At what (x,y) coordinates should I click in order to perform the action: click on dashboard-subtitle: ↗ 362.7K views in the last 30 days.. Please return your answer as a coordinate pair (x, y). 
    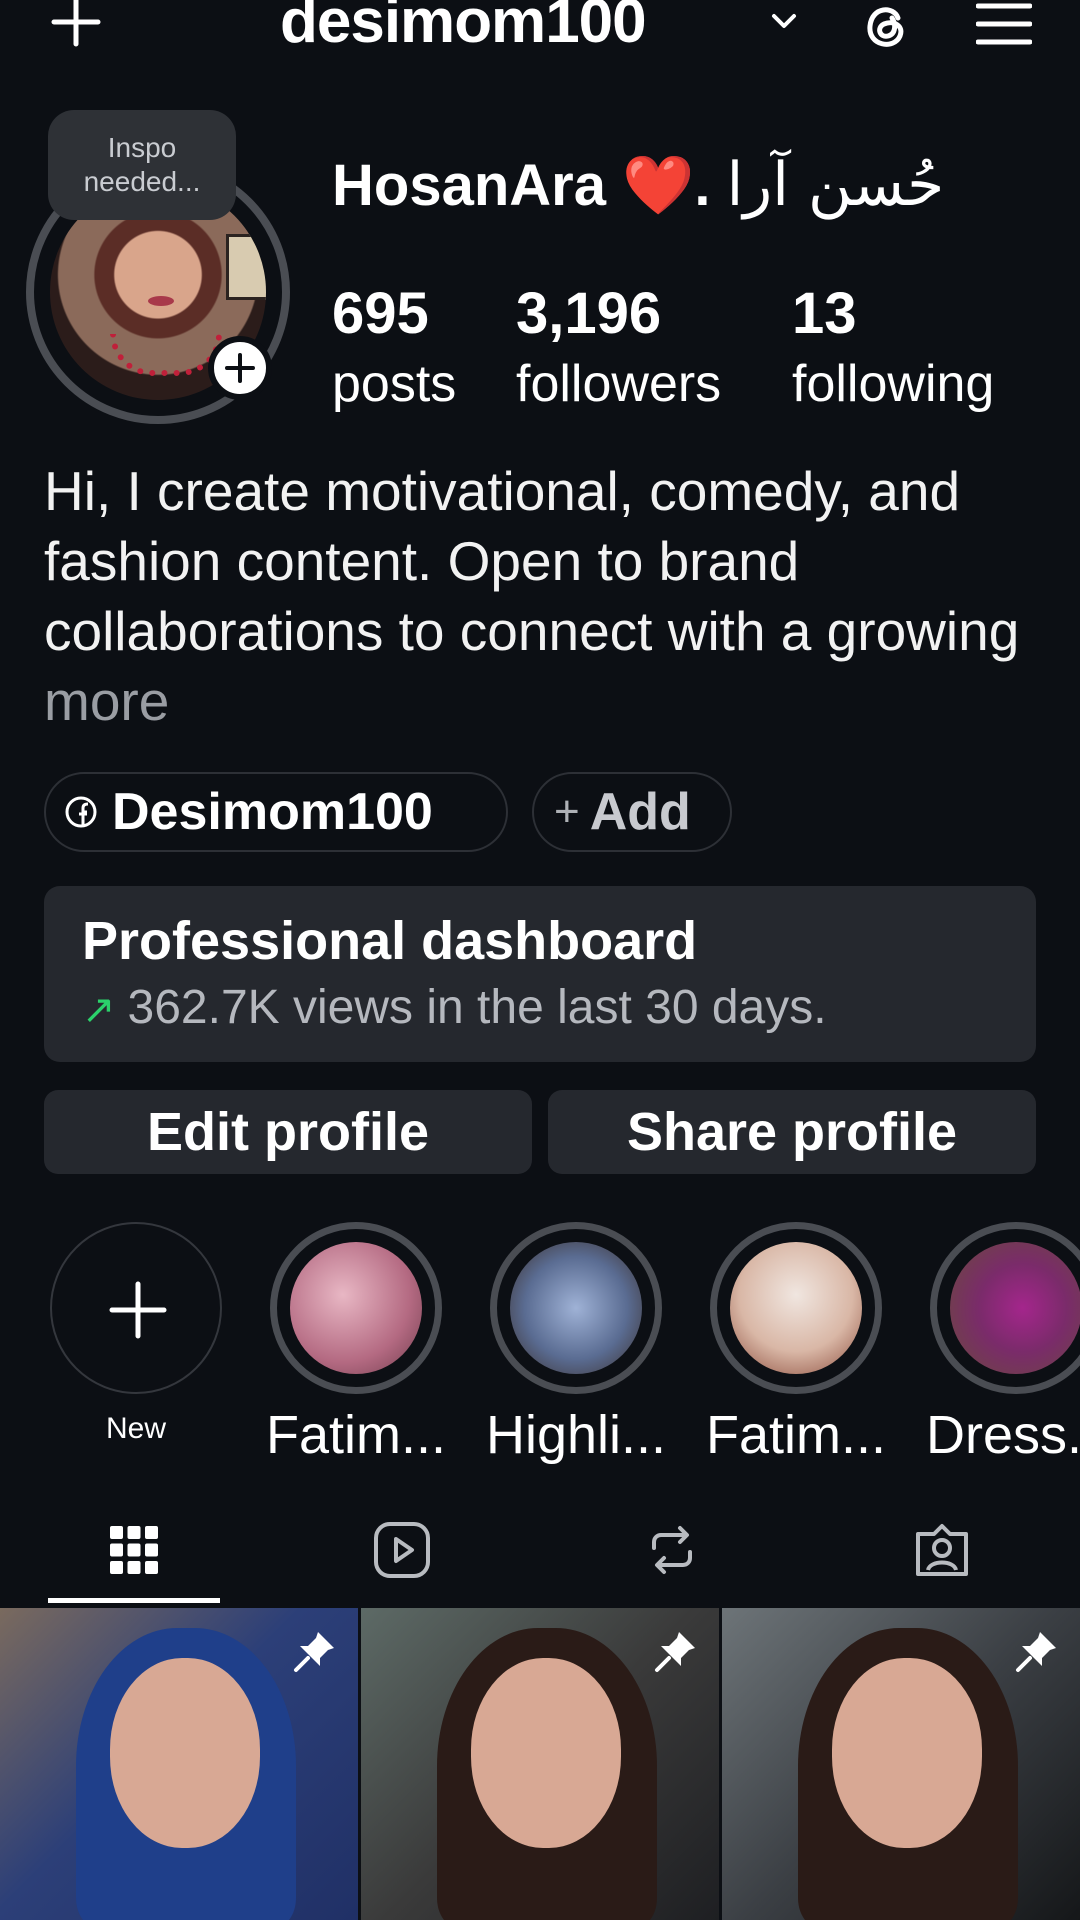
    Looking at the image, I should click on (454, 1007).